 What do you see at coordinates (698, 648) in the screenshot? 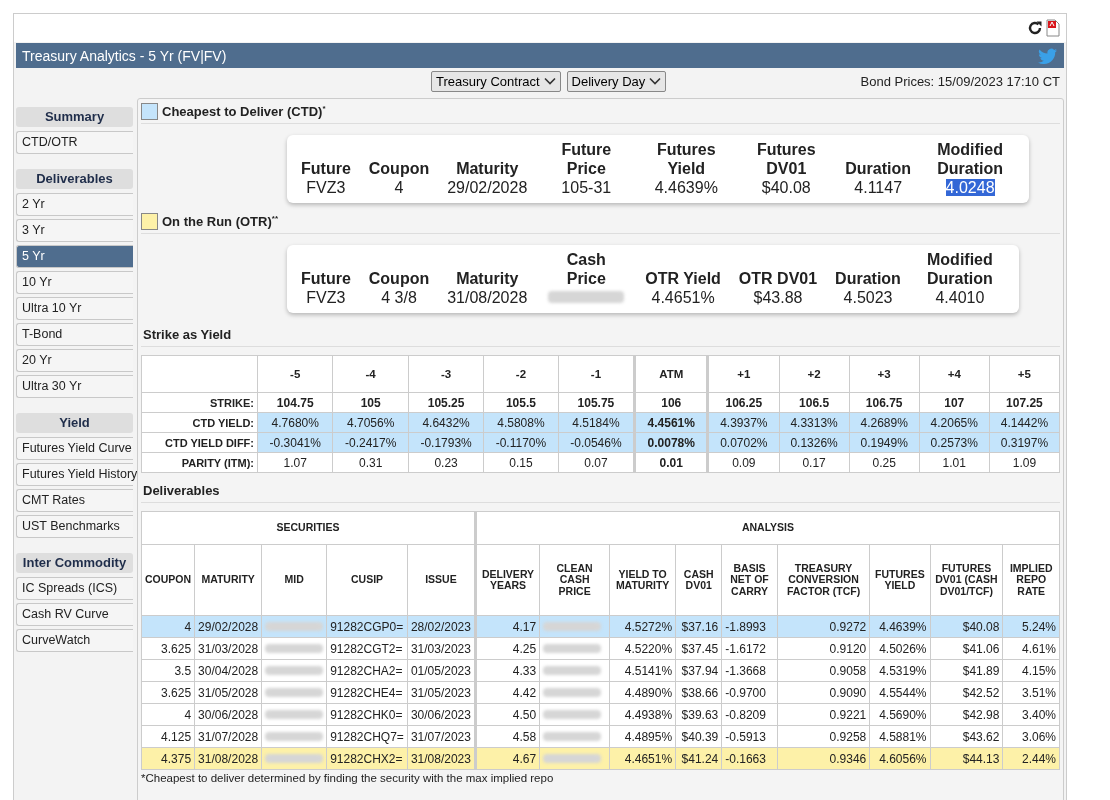
I see `table-cell: $37.45` at bounding box center [698, 648].